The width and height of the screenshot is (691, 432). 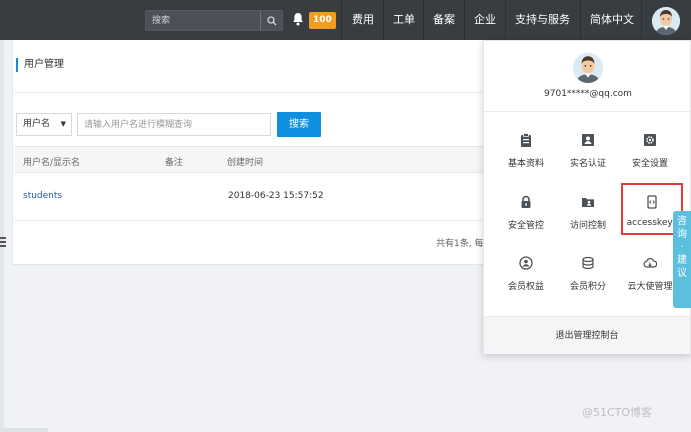 What do you see at coordinates (588, 156) in the screenshot?
I see `menu-item-real-name-auth: 实名认证` at bounding box center [588, 156].